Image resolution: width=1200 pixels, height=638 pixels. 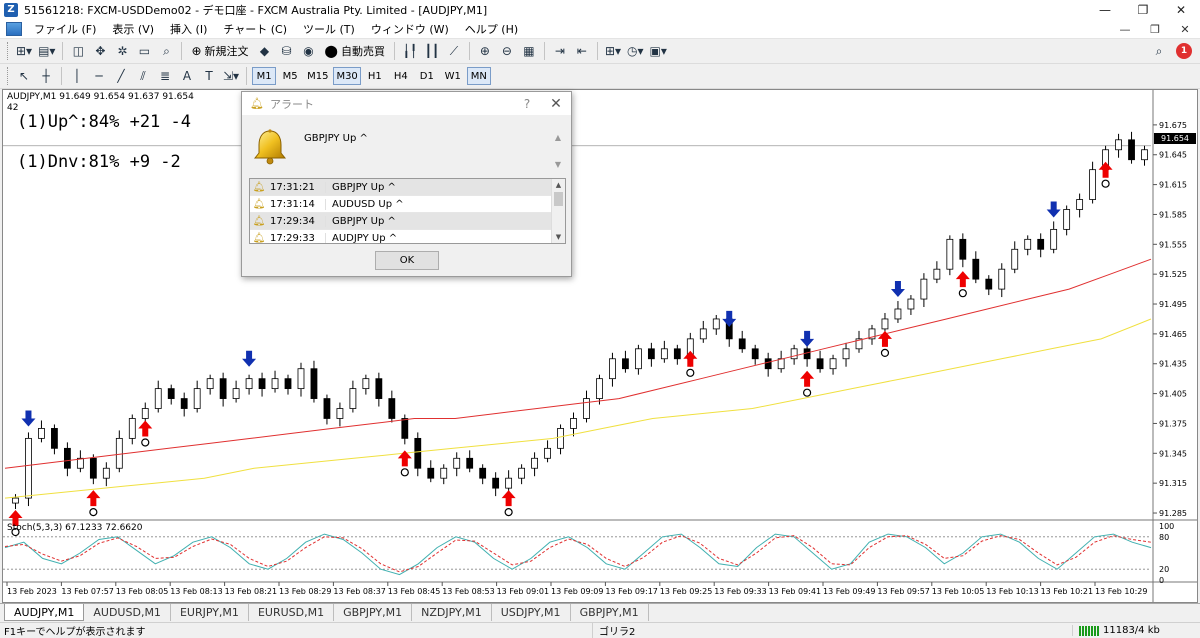 I want to click on alert-row: 🔔︎ 17:29:34 GBPJPY Up ^, so click(x=401, y=221).